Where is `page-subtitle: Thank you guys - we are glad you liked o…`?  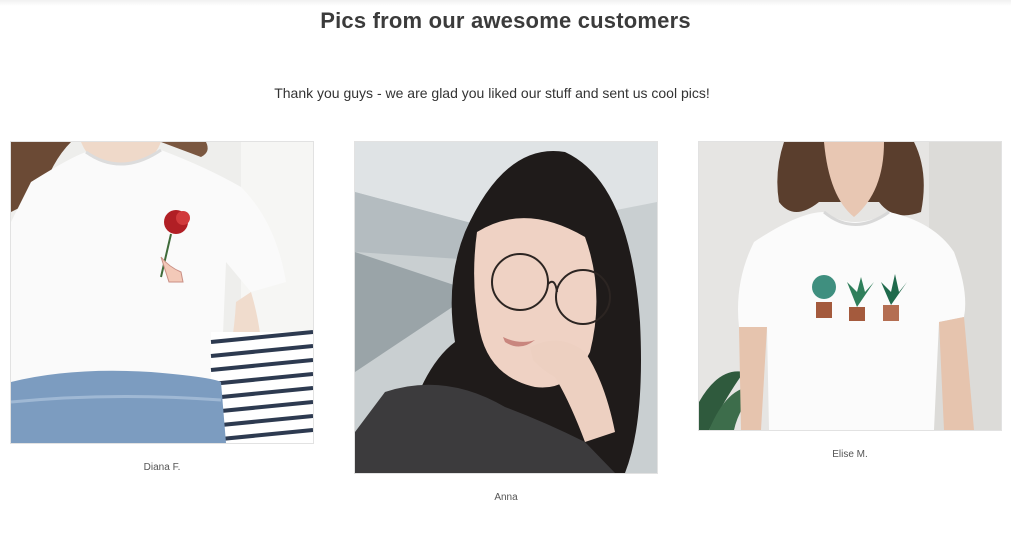
page-subtitle: Thank you guys - we are glad you liked o… is located at coordinates (492, 93).